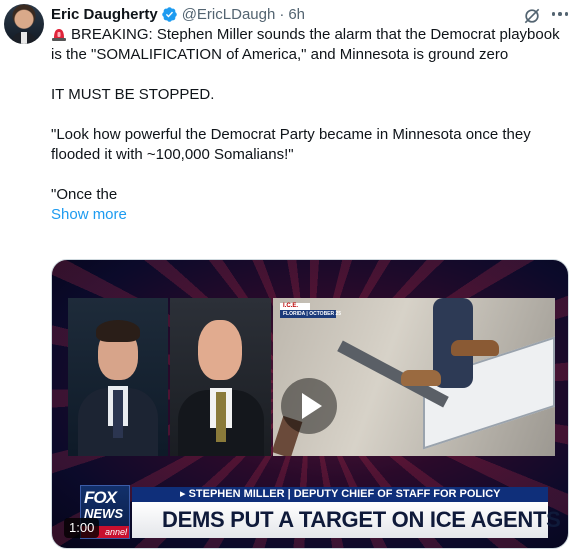 This screenshot has width=574, height=552. Describe the element at coordinates (310, 314) in the screenshot. I see `ice-location: FLORIDA | OCTOBER 25` at that location.